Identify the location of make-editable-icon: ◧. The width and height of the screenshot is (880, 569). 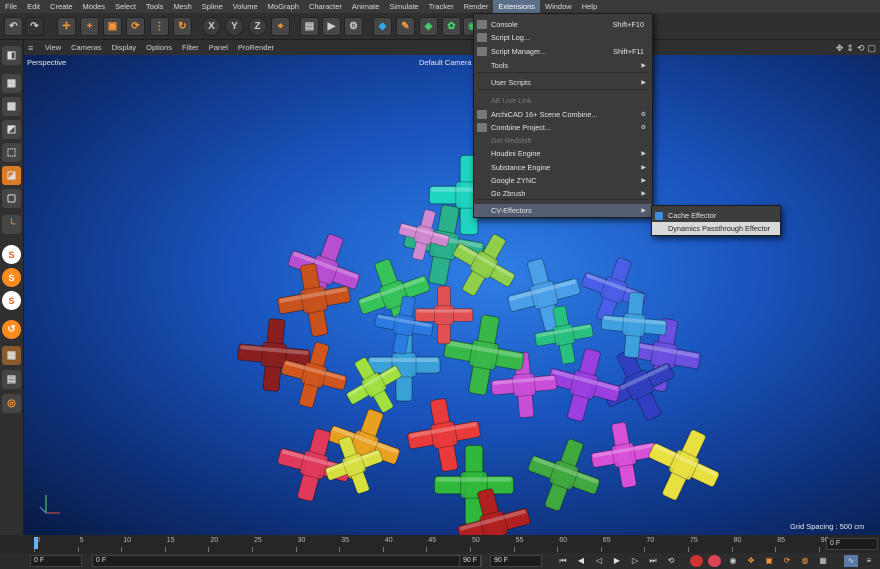
(11, 55).